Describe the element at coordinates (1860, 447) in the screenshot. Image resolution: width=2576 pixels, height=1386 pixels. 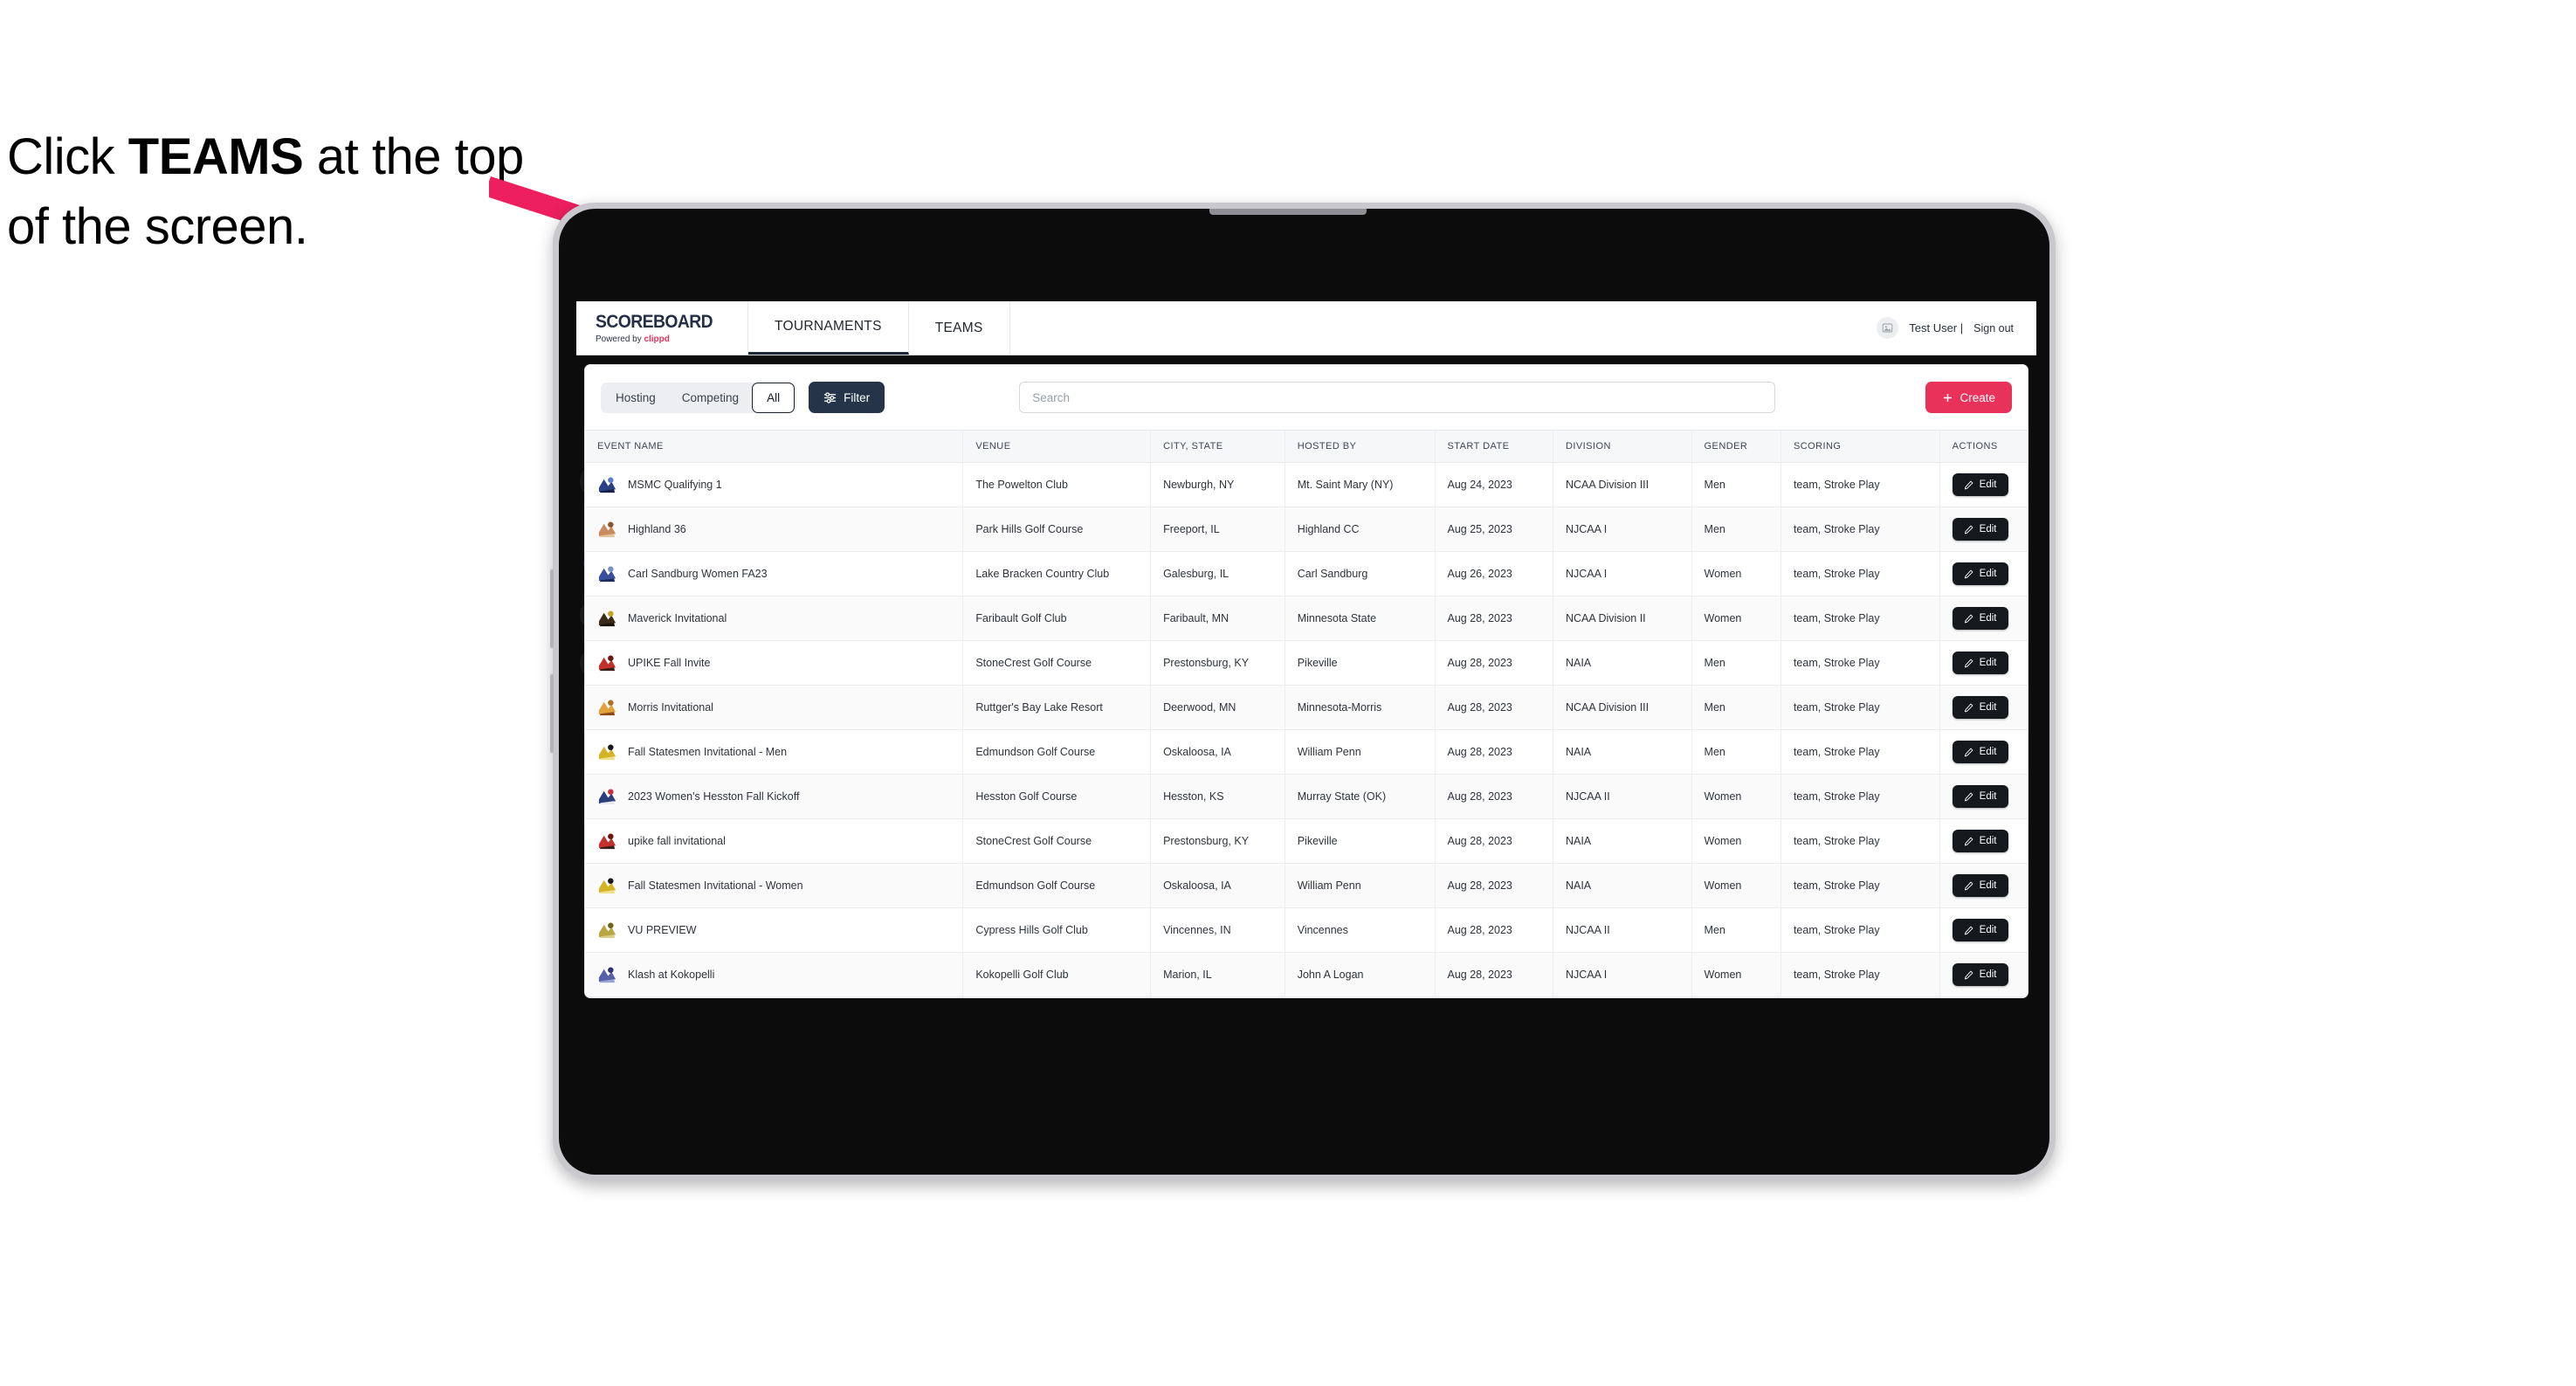
I see `column-header-scoring: SCORING` at that location.